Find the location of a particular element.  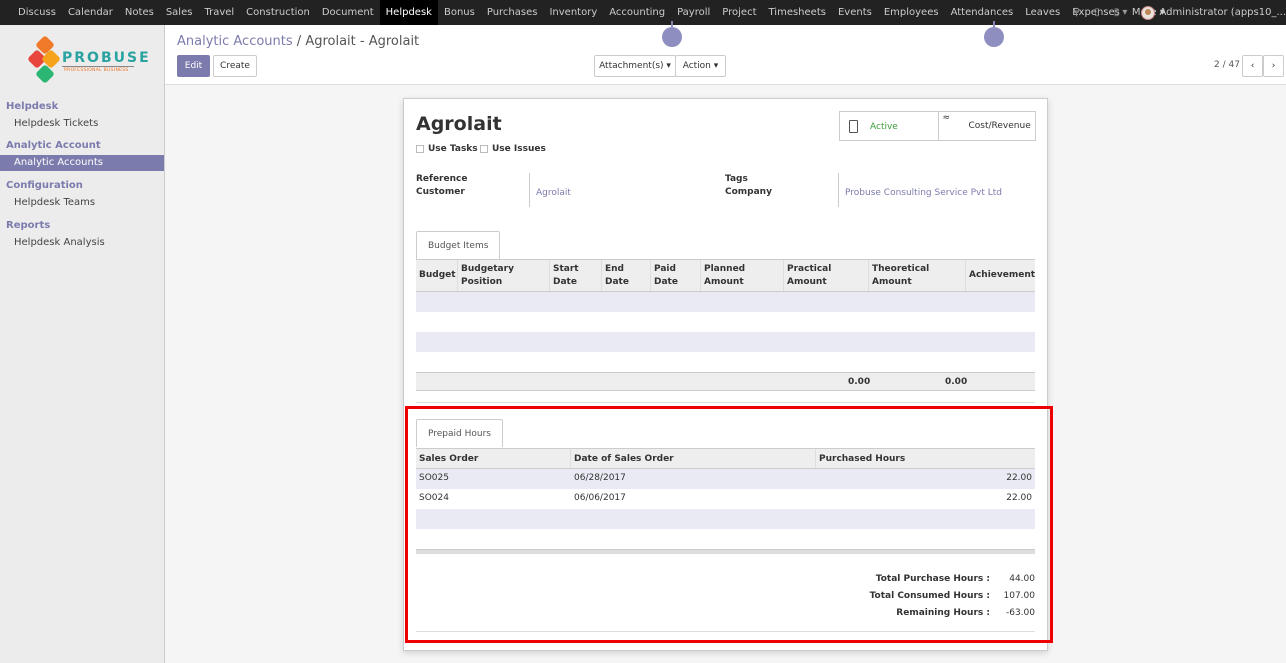

reference-label: Reference is located at coordinates (442, 179).